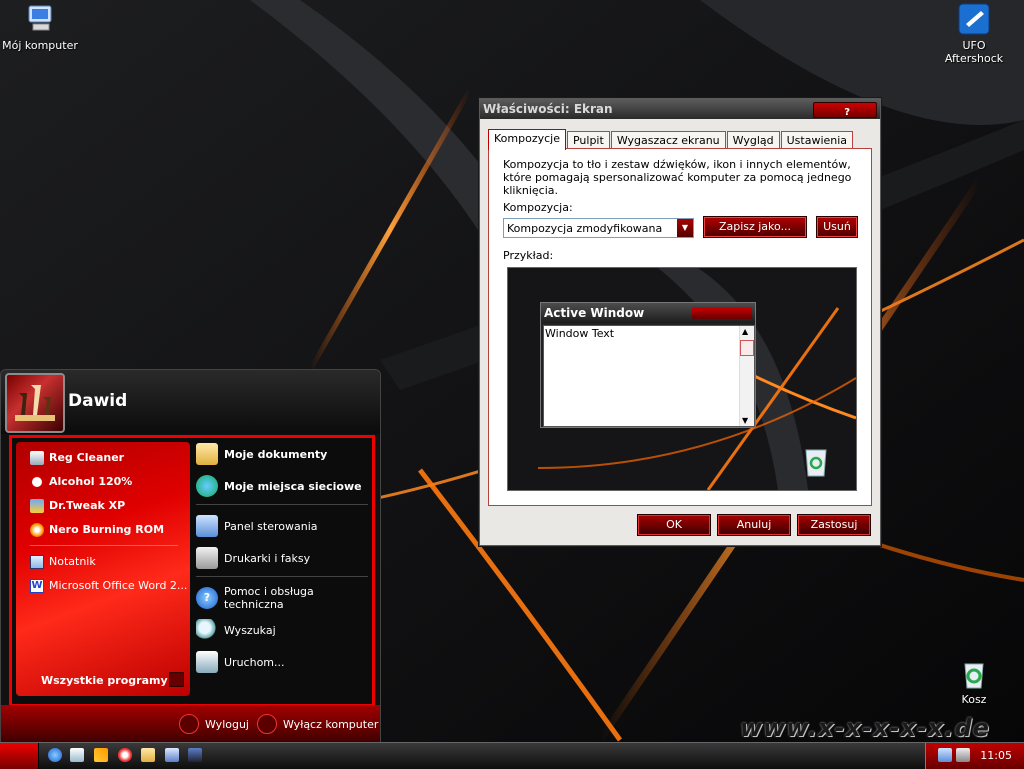 Image resolution: width=1024 pixels, height=769 pixels. Describe the element at coordinates (125, 755) in the screenshot. I see `media-icon` at that location.